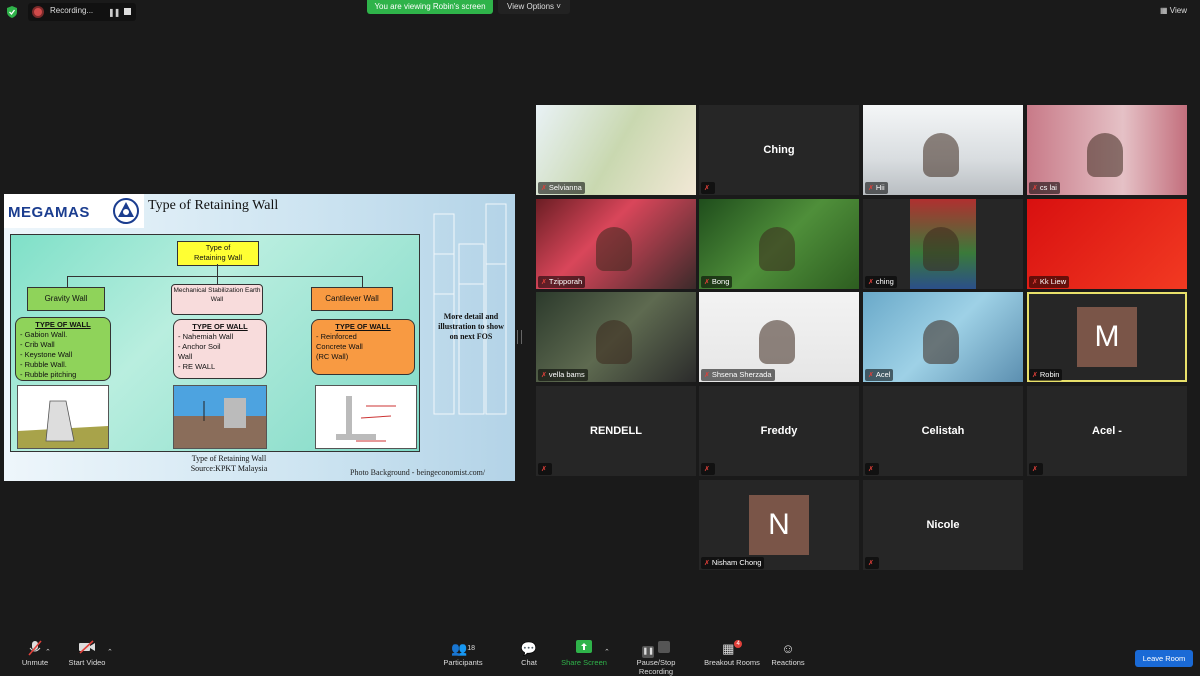 Image resolution: width=1200 pixels, height=676 pixels. I want to click on mse-wall-box: Mechanical Stabilization Earth Wall, so click(217, 299).